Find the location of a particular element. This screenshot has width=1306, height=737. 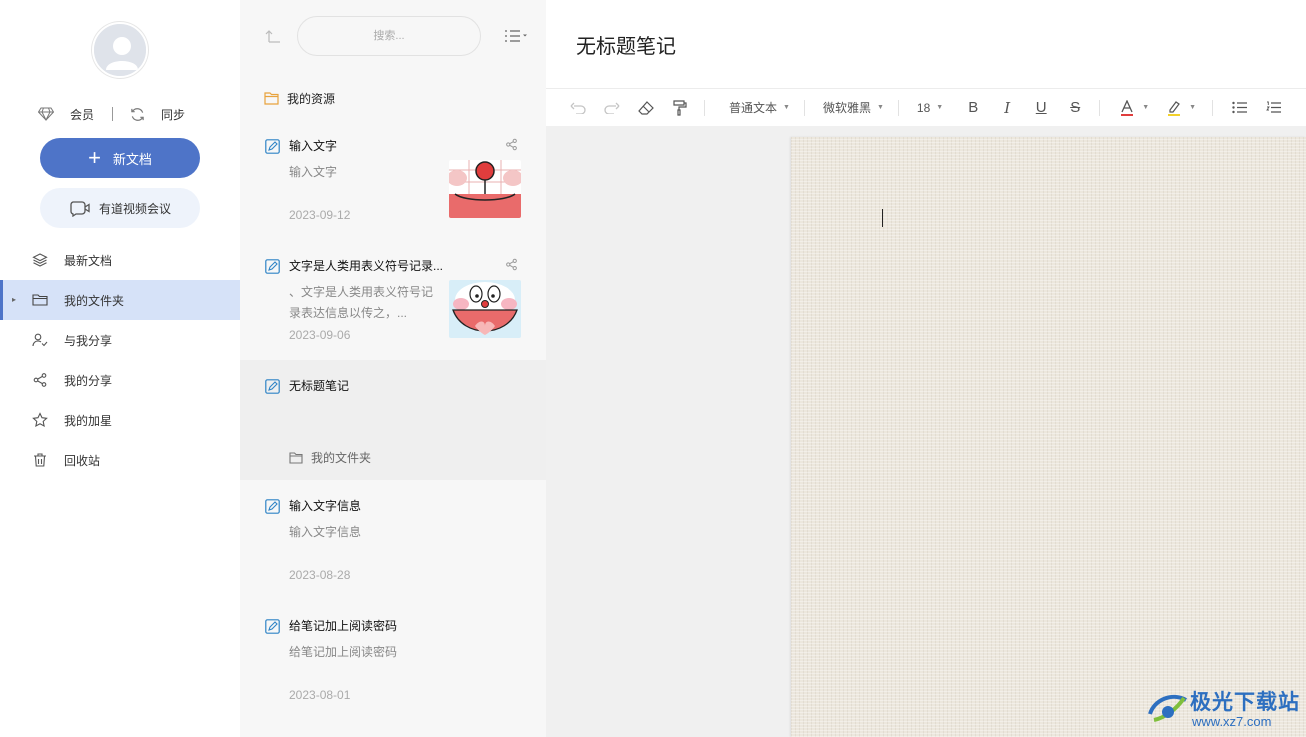

font-color-icon is located at coordinates (1127, 107).